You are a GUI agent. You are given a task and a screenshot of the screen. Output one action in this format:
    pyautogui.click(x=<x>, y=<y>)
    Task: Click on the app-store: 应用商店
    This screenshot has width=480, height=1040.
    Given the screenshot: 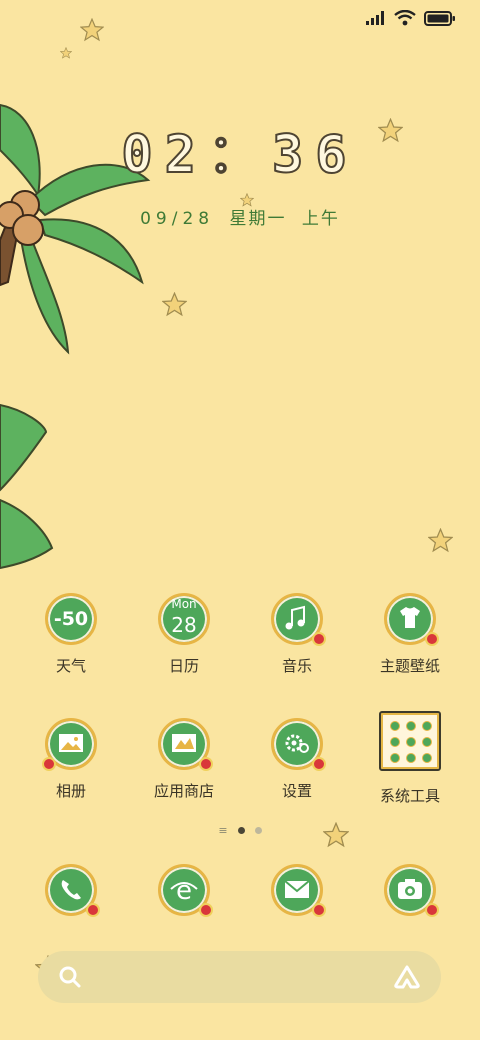 What is the action you would take?
    pyautogui.click(x=184, y=759)
    